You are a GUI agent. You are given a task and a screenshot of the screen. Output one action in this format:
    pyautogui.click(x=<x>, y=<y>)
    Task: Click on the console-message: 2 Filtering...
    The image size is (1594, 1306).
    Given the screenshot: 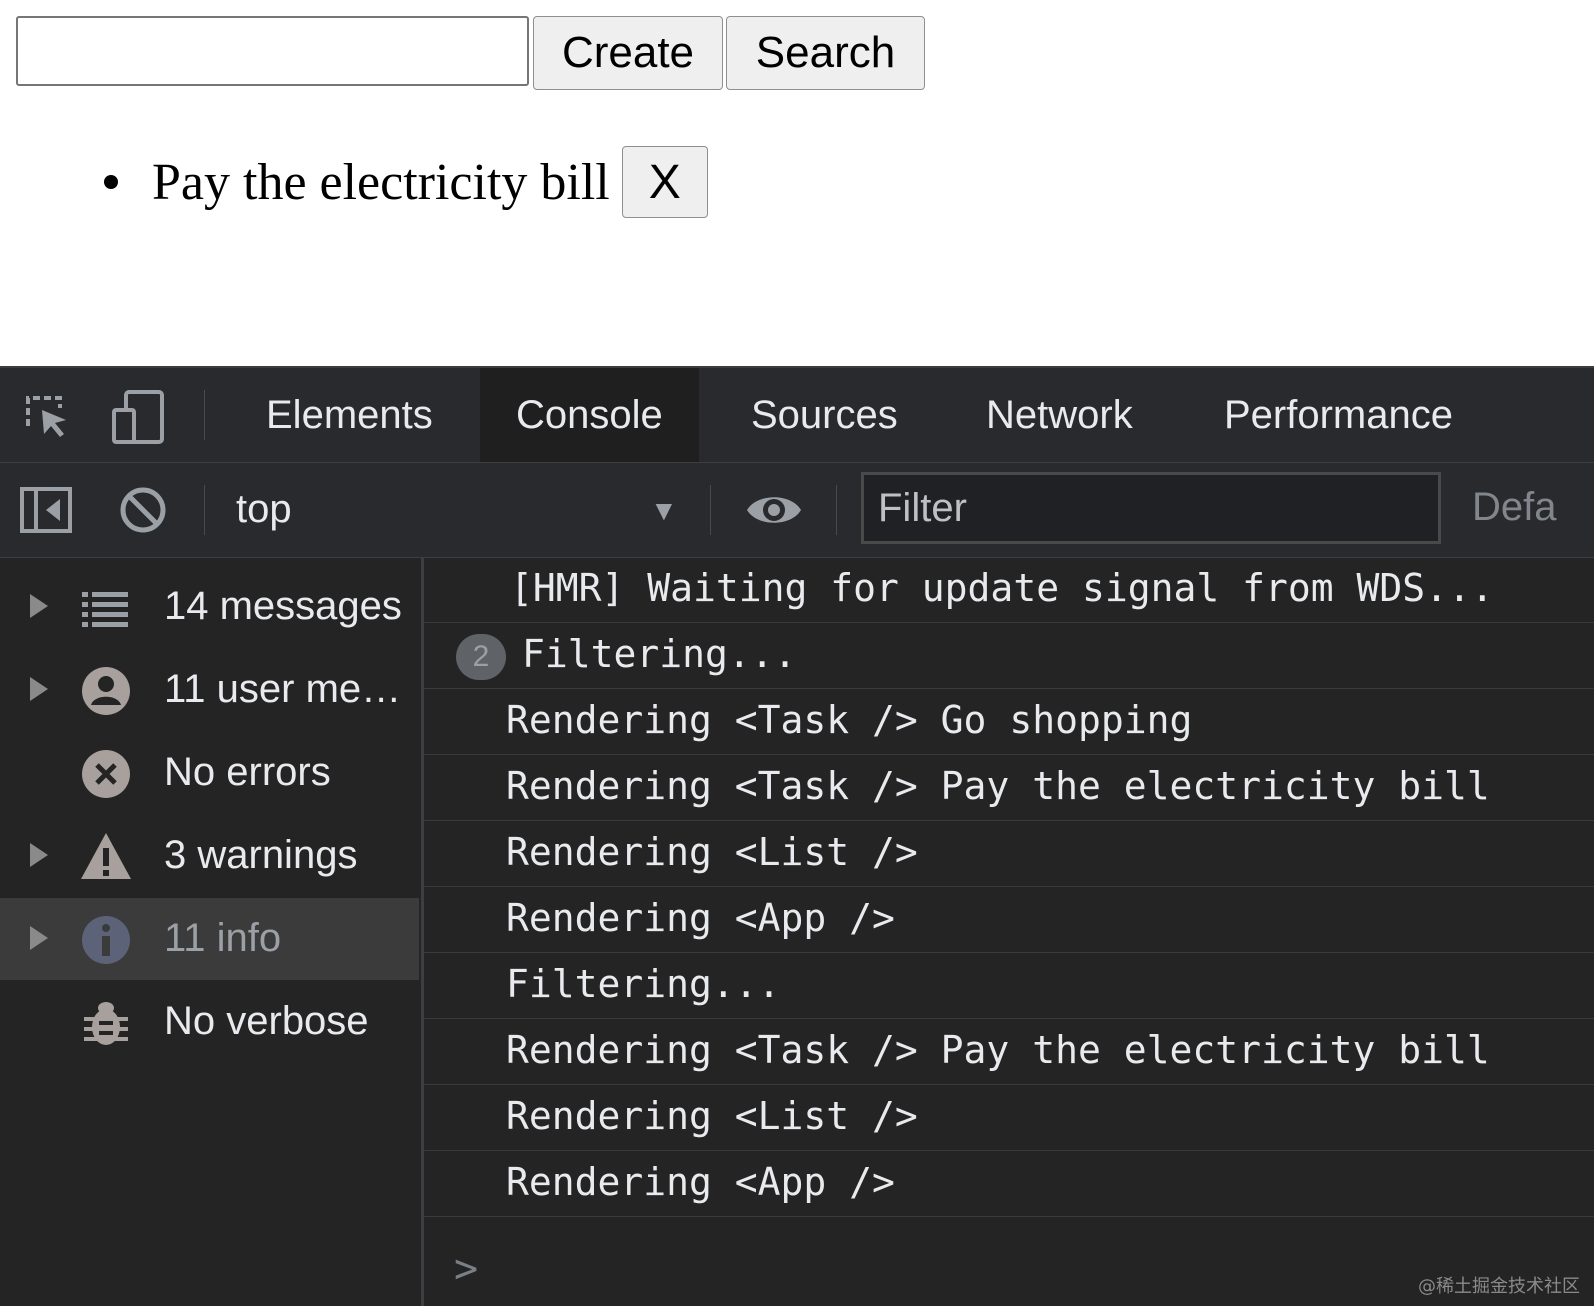 What is the action you would take?
    pyautogui.click(x=1009, y=656)
    